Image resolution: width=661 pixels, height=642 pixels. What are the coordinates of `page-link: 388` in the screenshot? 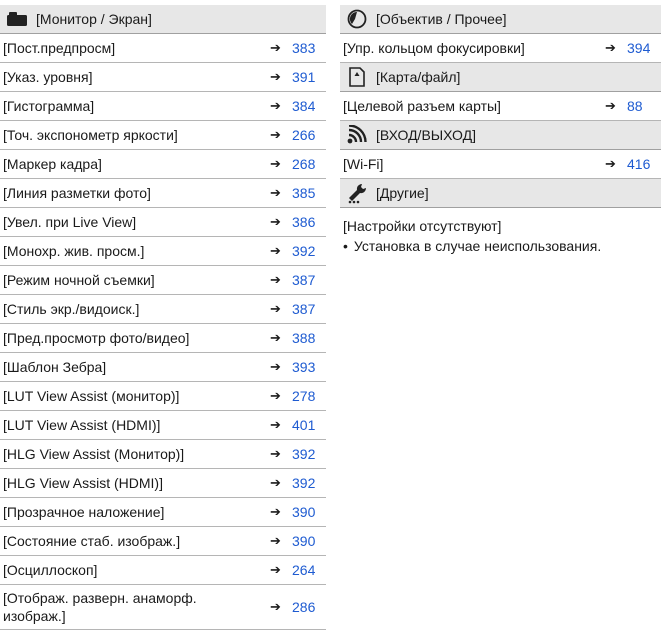 It's located at (305, 338).